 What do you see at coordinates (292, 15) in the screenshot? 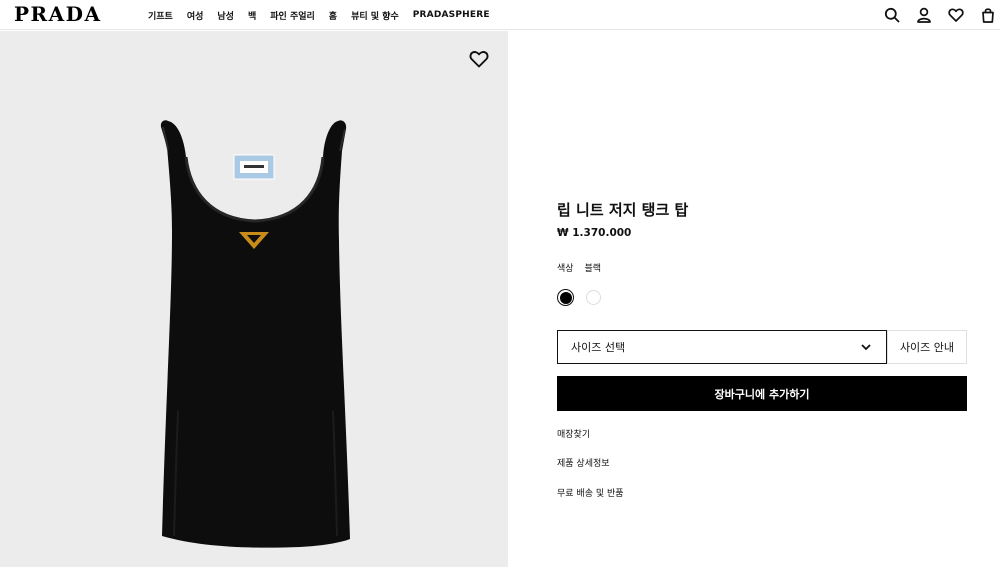
I see `nav-item-fine-jewelry: 파인 주얼리` at bounding box center [292, 15].